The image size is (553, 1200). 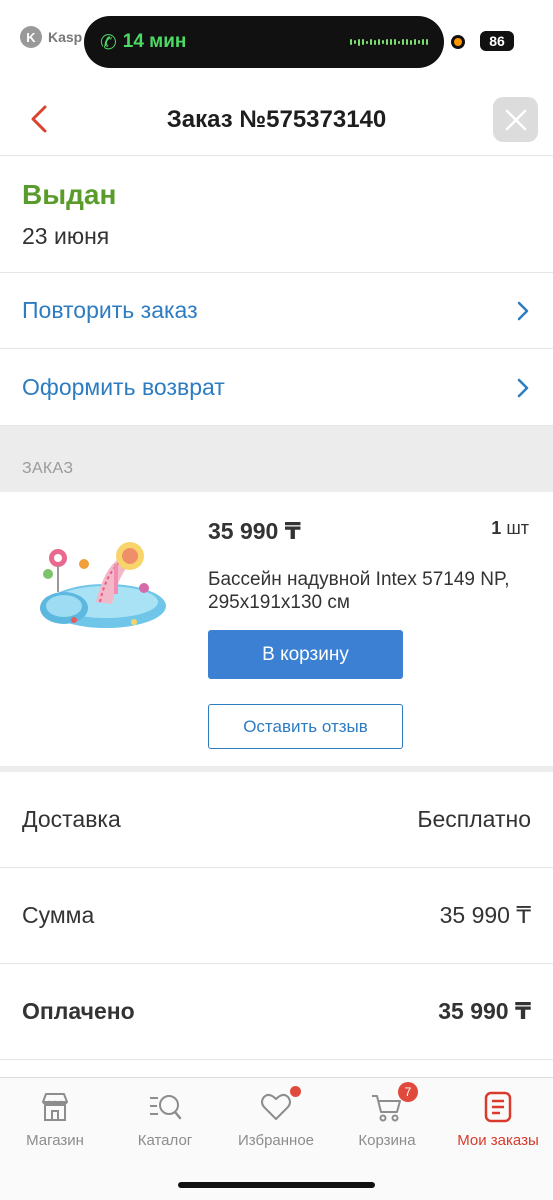 I want to click on mic-indicator-icon, so click(x=458, y=42).